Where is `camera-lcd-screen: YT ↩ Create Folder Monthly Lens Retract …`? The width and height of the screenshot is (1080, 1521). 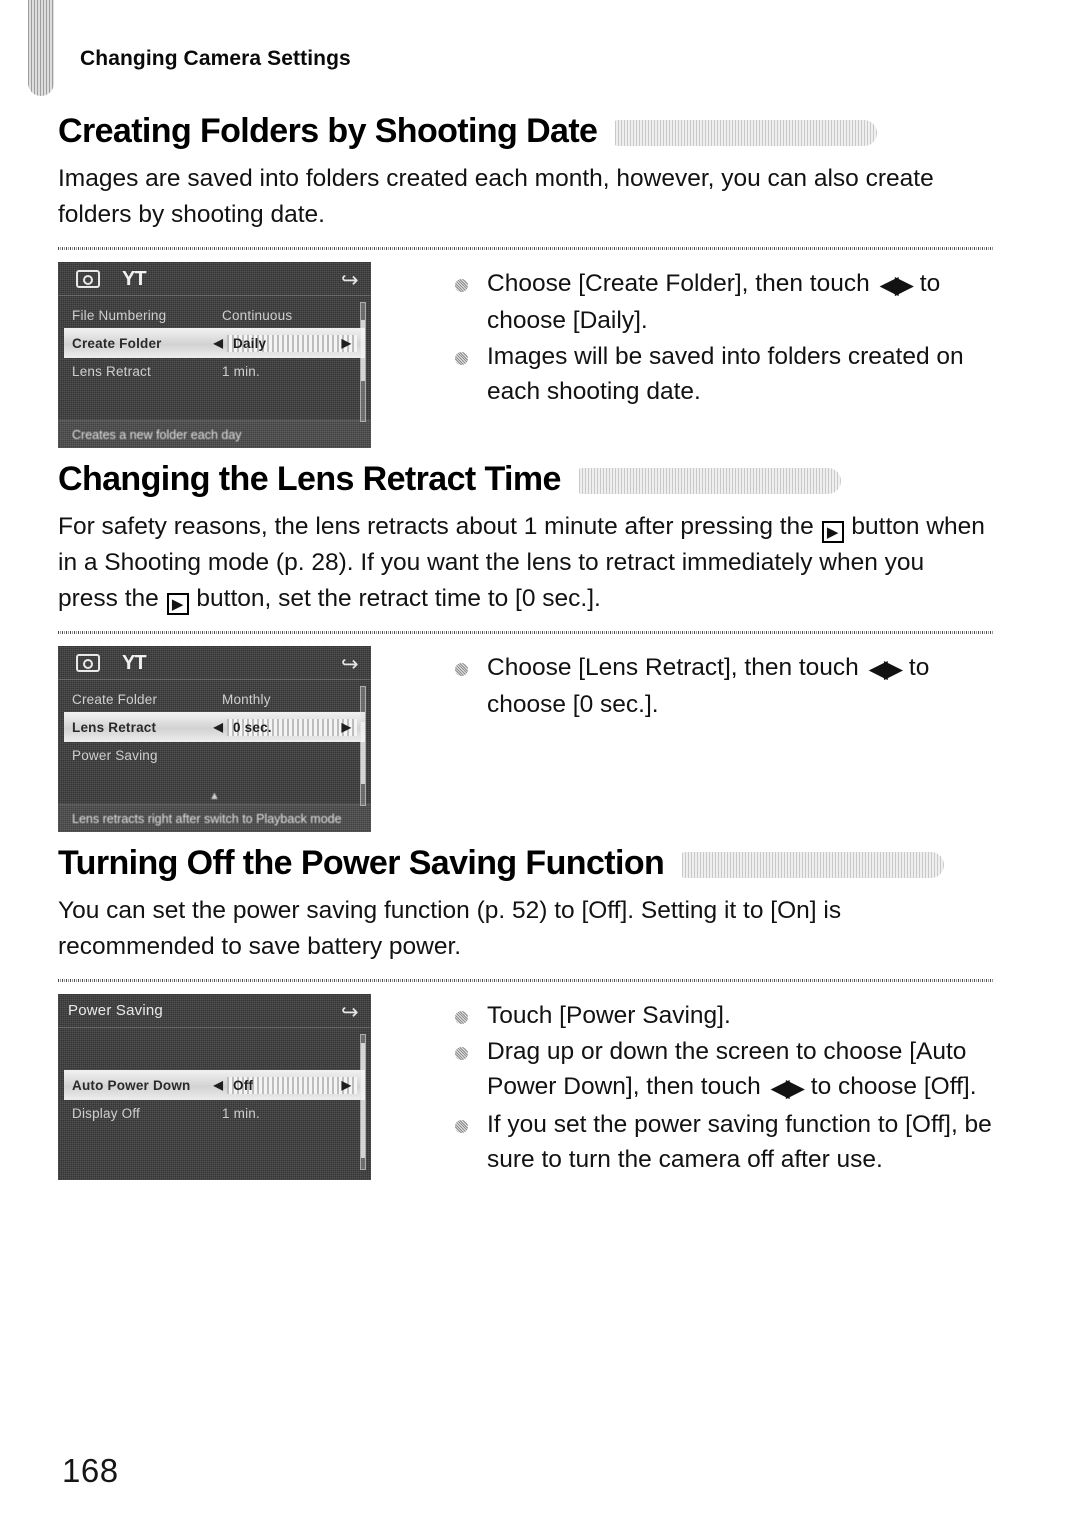 camera-lcd-screen: YT ↩ Create Folder Monthly Lens Retract … is located at coordinates (214, 739).